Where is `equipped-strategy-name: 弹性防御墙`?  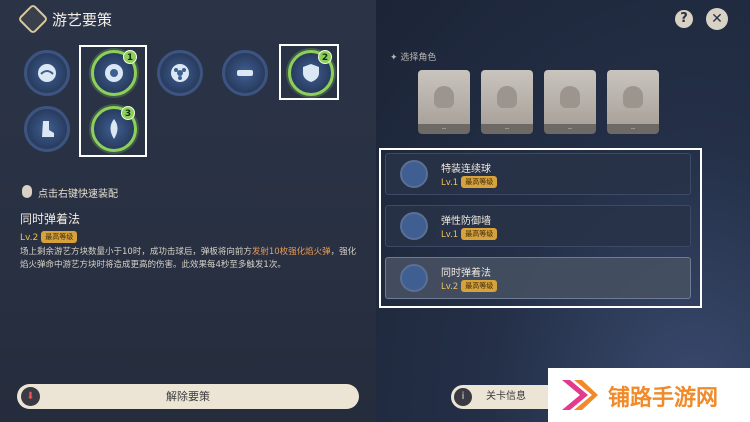
equipped-strategy-name: 弹性防御墙 is located at coordinates (466, 221).